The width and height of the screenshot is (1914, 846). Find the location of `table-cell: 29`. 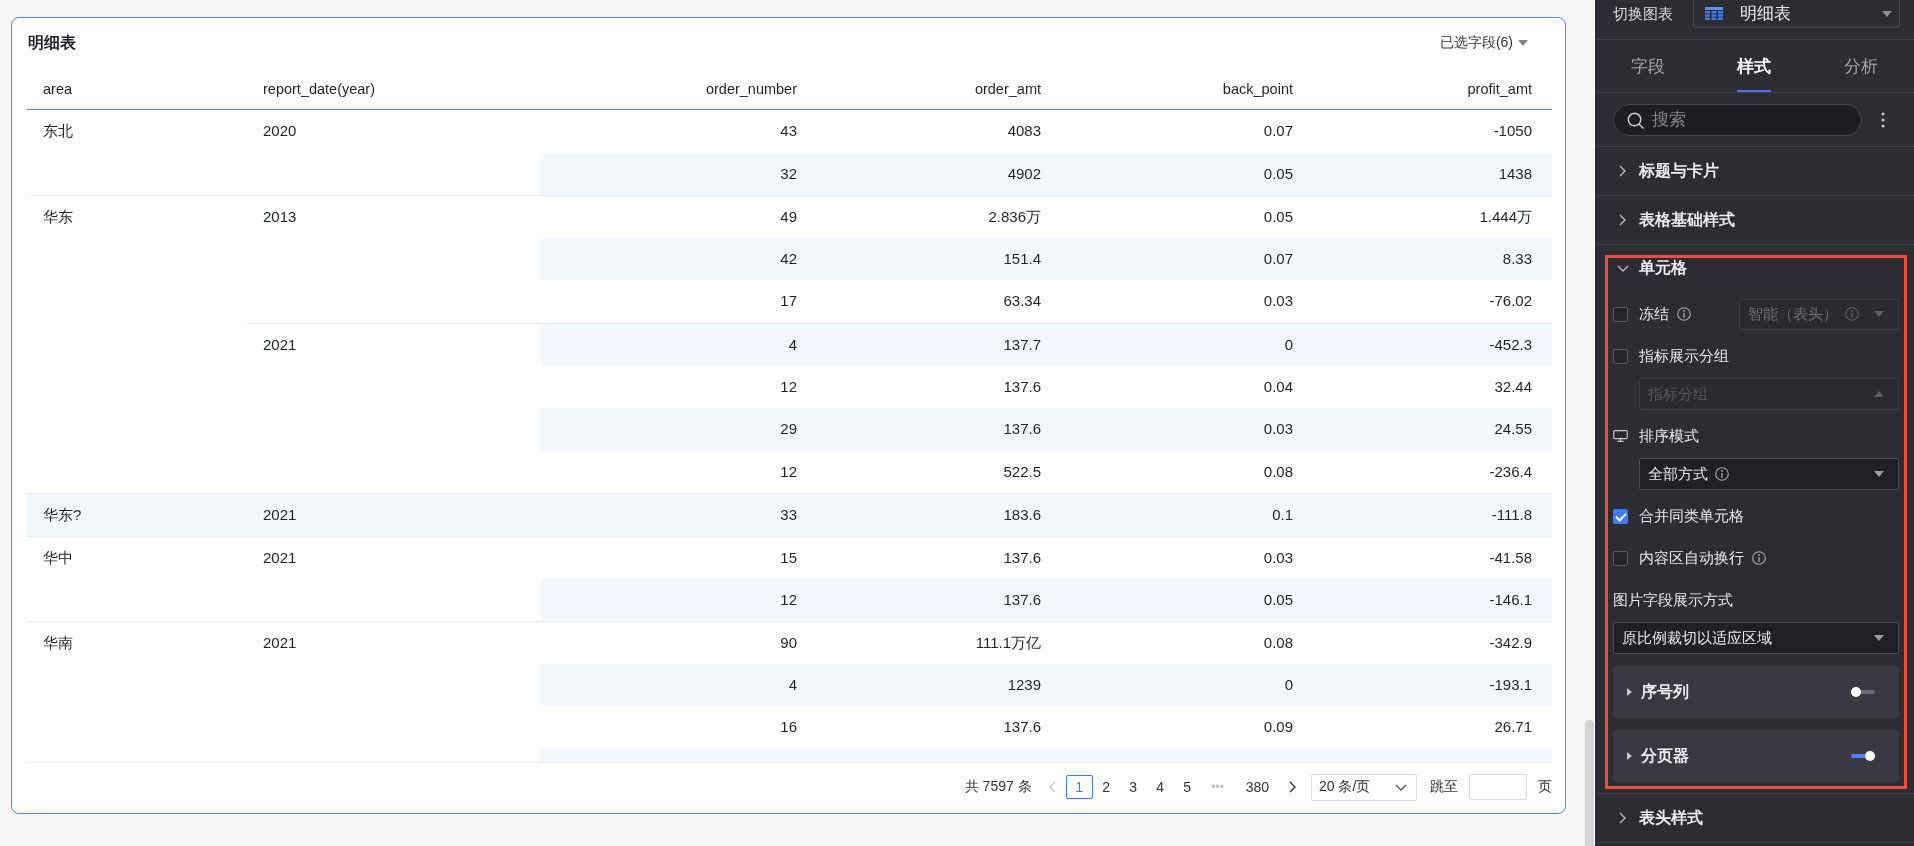

table-cell: 29 is located at coordinates (677, 429).